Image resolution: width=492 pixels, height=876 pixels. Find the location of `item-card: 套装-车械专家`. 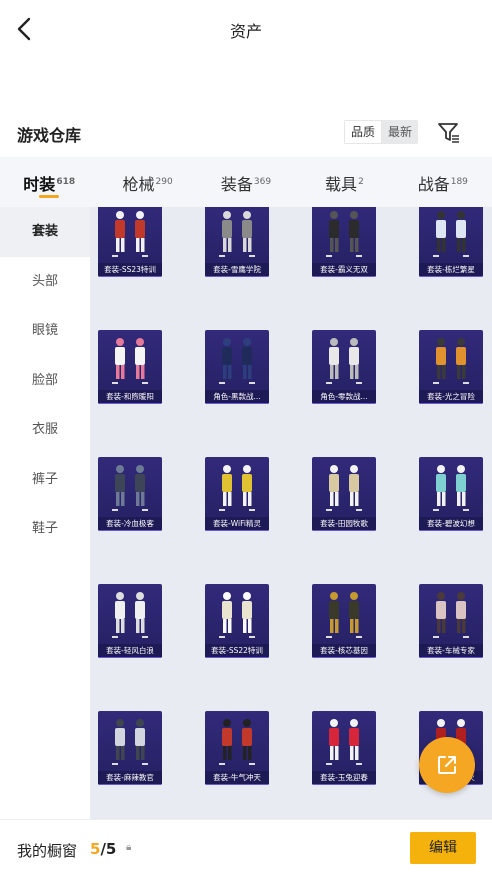

item-card: 套装-车械专家 is located at coordinates (451, 621).